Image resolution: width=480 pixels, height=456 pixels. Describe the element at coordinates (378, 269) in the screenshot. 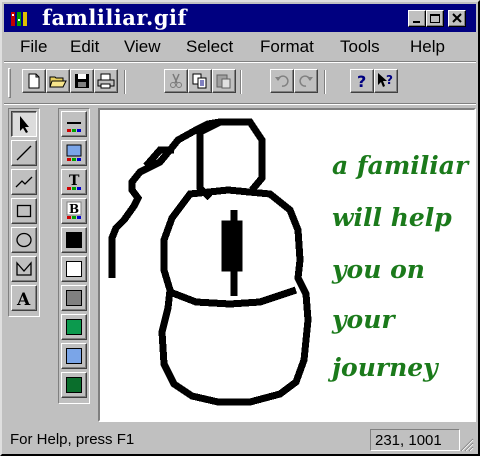

I see `caption-line-3: you on` at that location.